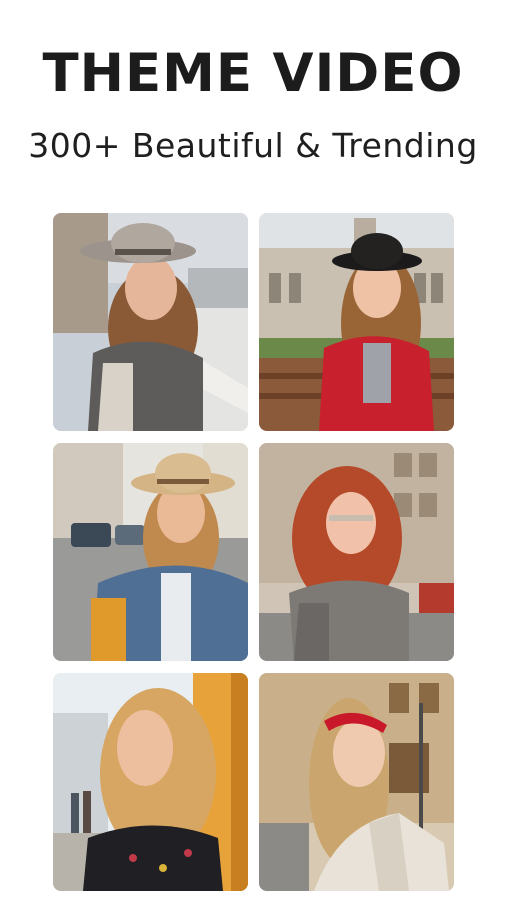  I want to click on woman-red-hair-photo, so click(356, 552).